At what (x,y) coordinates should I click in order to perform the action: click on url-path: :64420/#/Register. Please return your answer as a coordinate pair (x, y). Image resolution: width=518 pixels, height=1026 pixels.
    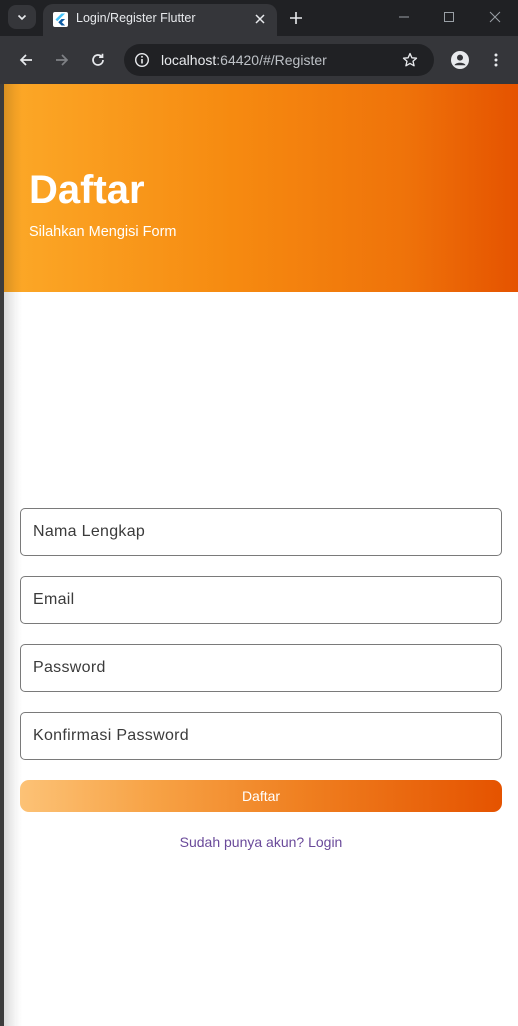
    Looking at the image, I should click on (271, 60).